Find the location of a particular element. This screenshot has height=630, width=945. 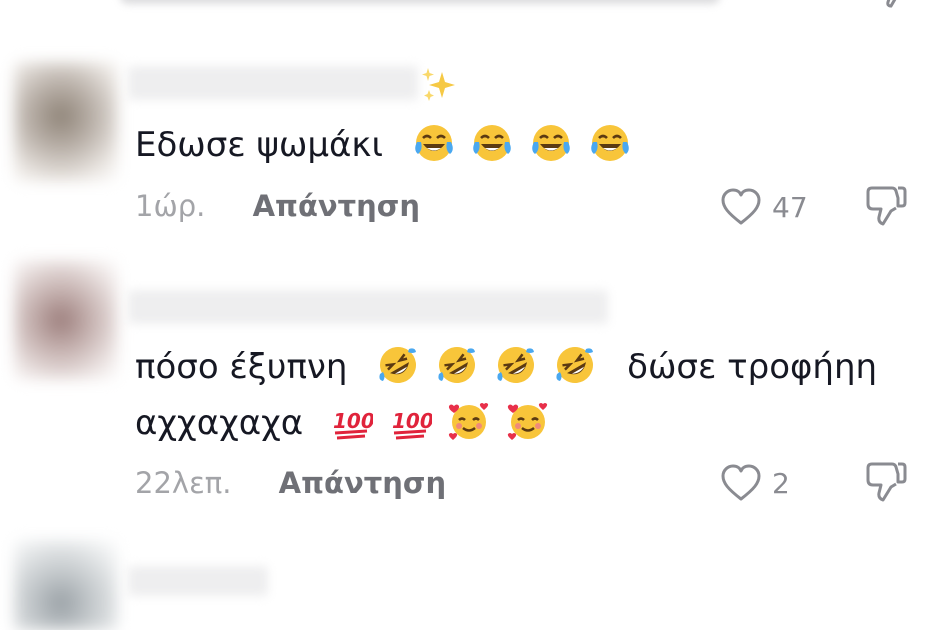

comment-text: αχχαχαχα 100 100 is located at coordinates (345, 421).